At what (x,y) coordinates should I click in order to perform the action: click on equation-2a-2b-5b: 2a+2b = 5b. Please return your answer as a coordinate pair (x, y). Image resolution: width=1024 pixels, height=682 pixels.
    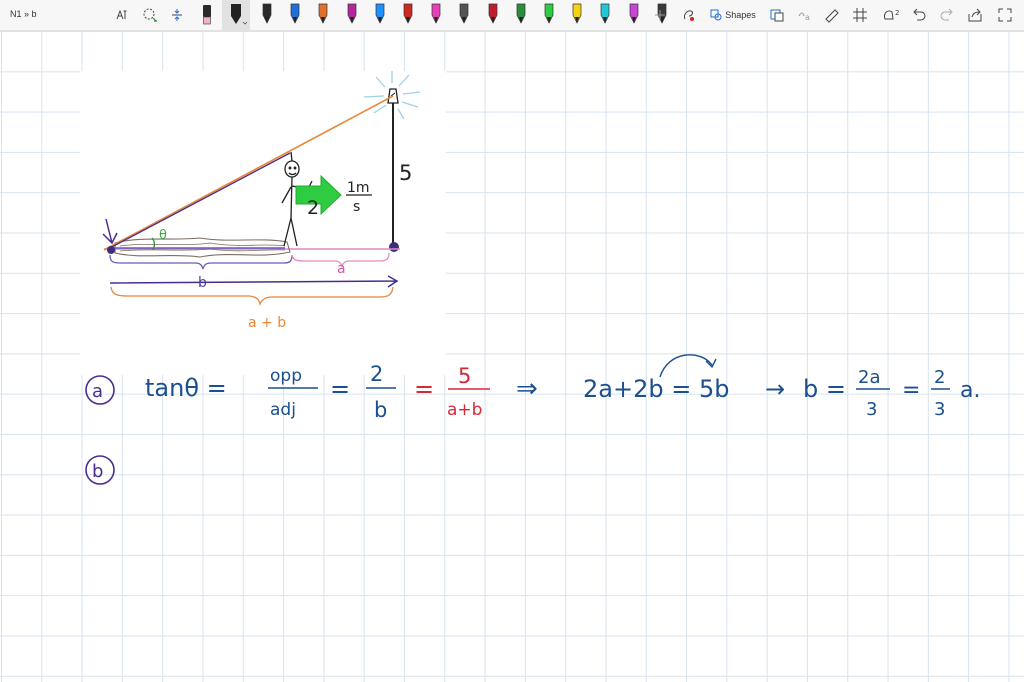
    Looking at the image, I should click on (656, 389).